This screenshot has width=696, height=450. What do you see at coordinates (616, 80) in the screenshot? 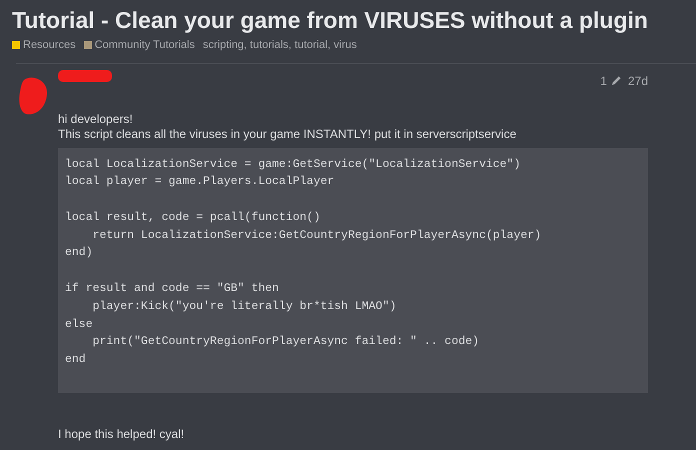
I see `pencil-icon` at bounding box center [616, 80].